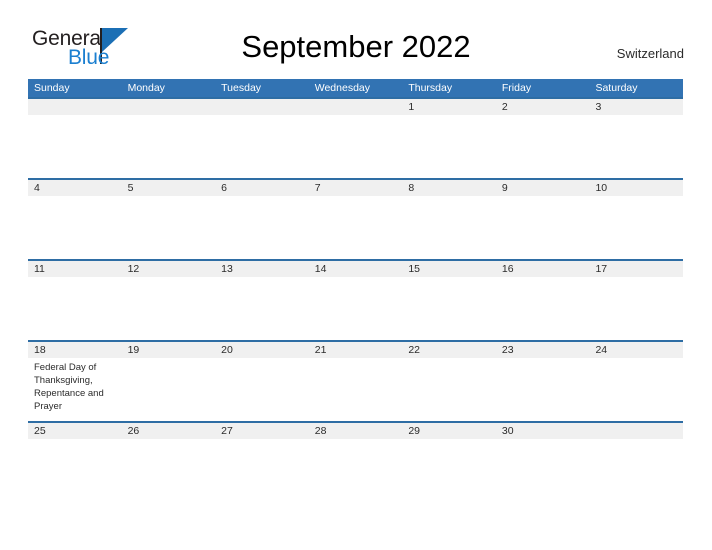  Describe the element at coordinates (262, 219) in the screenshot. I see `day-cell: 6` at that location.